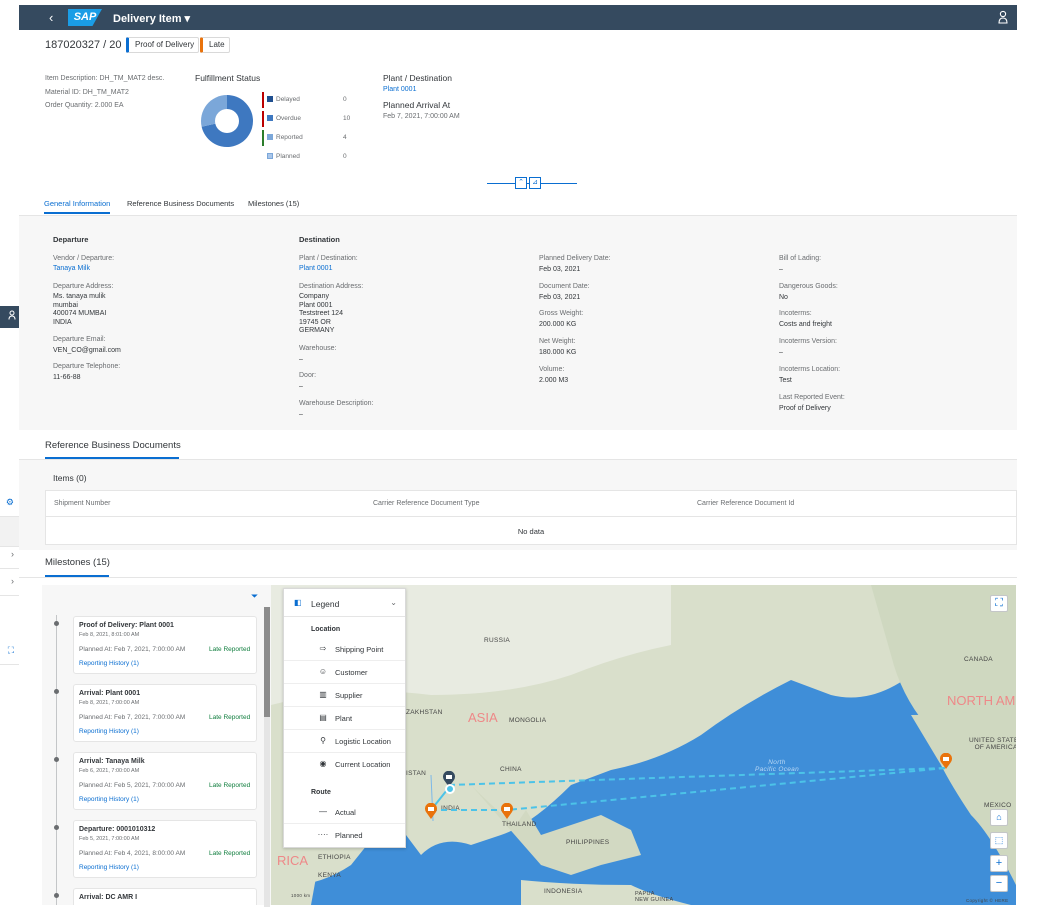  Describe the element at coordinates (323, 834) in the screenshot. I see `dotted-line-icon: ····` at that location.